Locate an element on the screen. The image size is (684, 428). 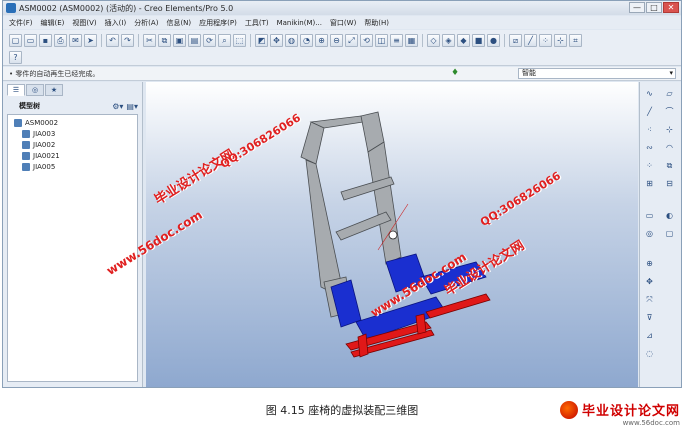
new-icon: ▢ is located at coordinates (15, 40).